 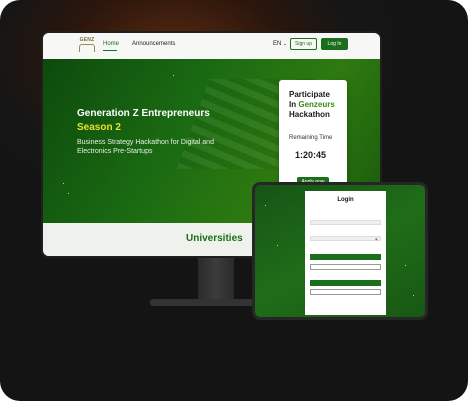 I want to click on countdown-heading-prefix: In, so click(x=294, y=104).